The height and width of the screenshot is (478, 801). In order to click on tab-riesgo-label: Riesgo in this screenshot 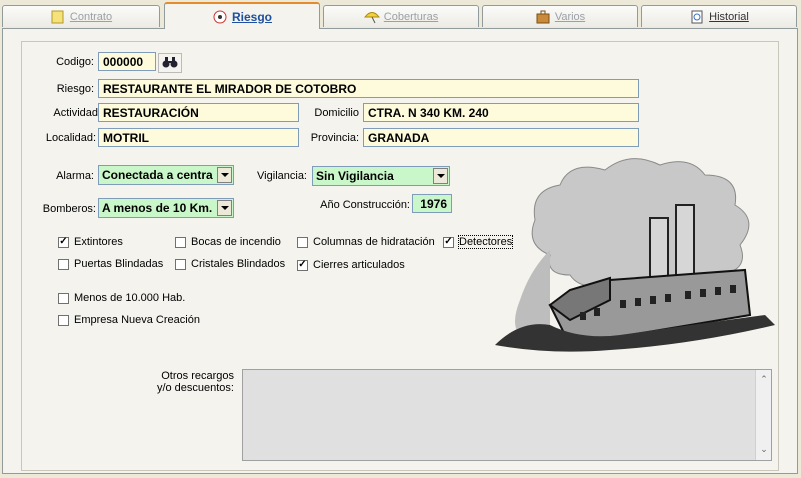, I will do `click(251, 16)`.